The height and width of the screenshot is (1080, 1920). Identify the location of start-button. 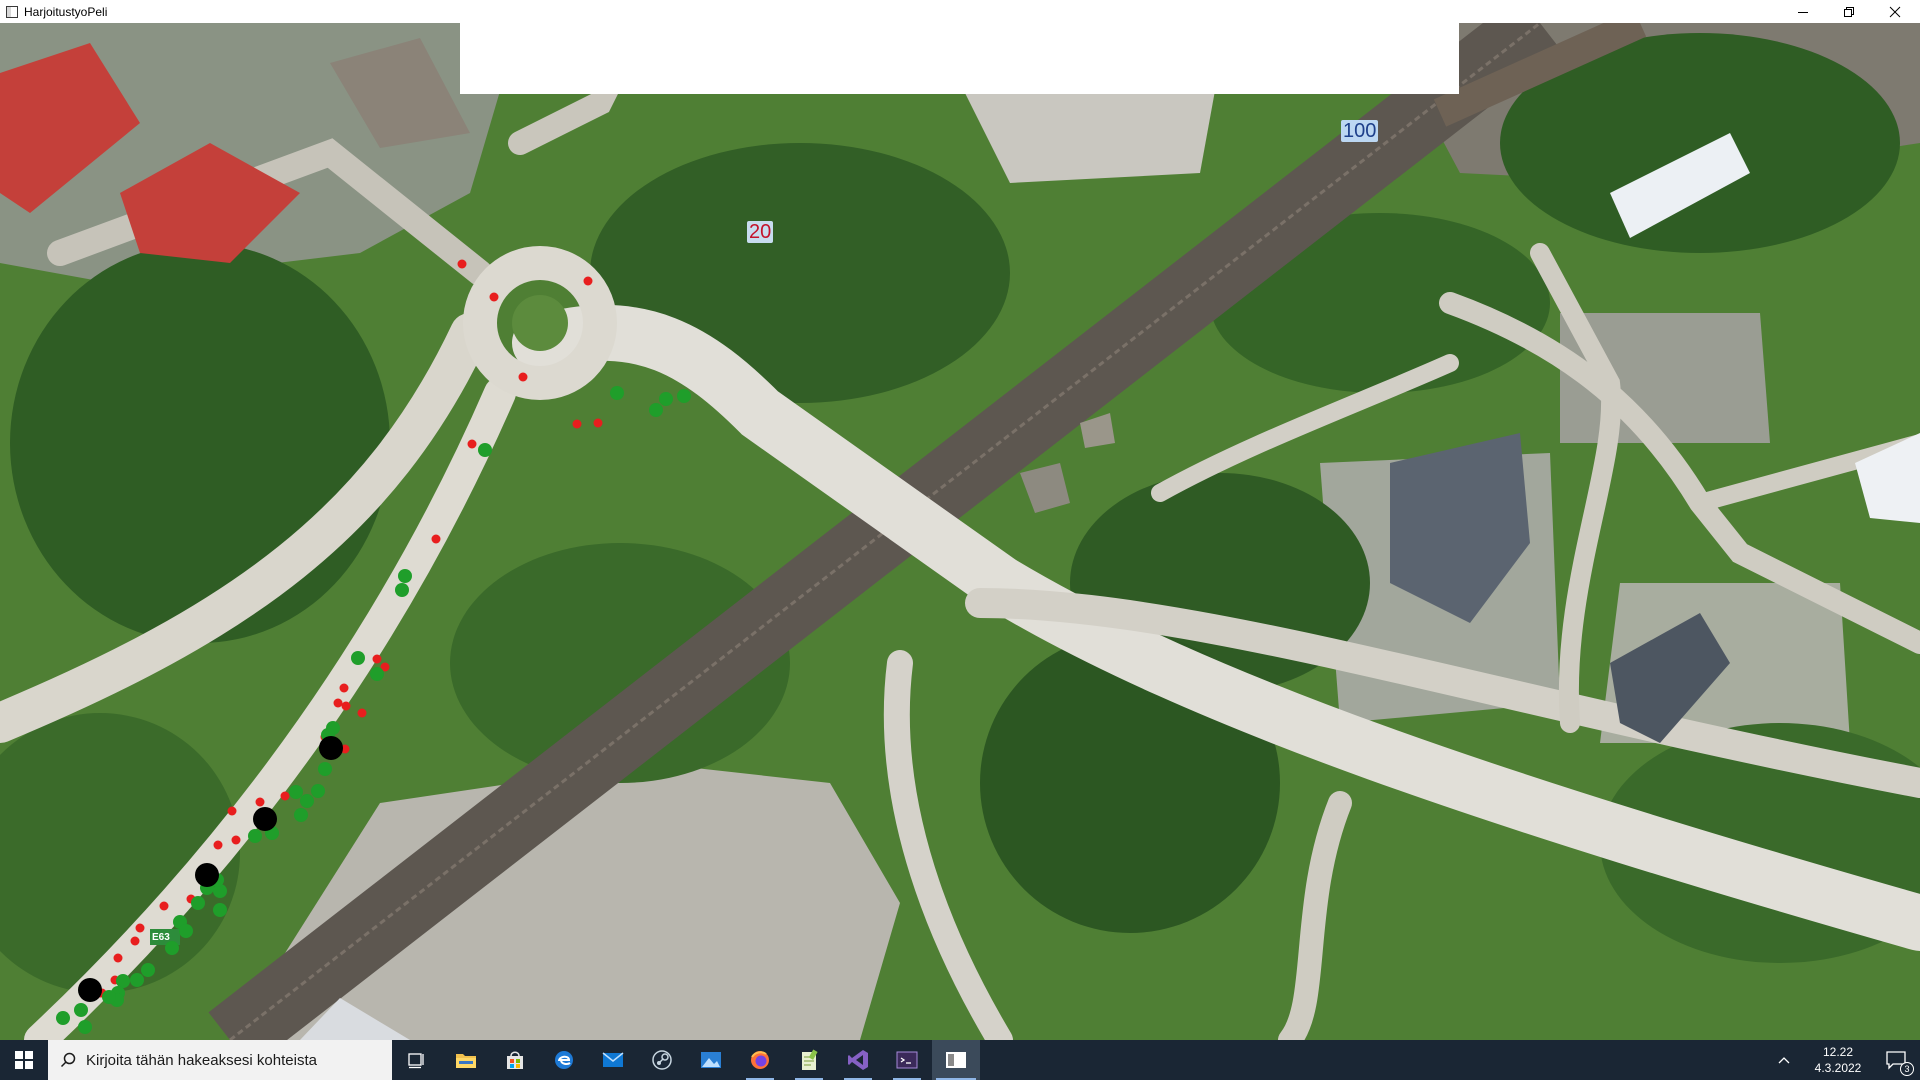
(24, 1060).